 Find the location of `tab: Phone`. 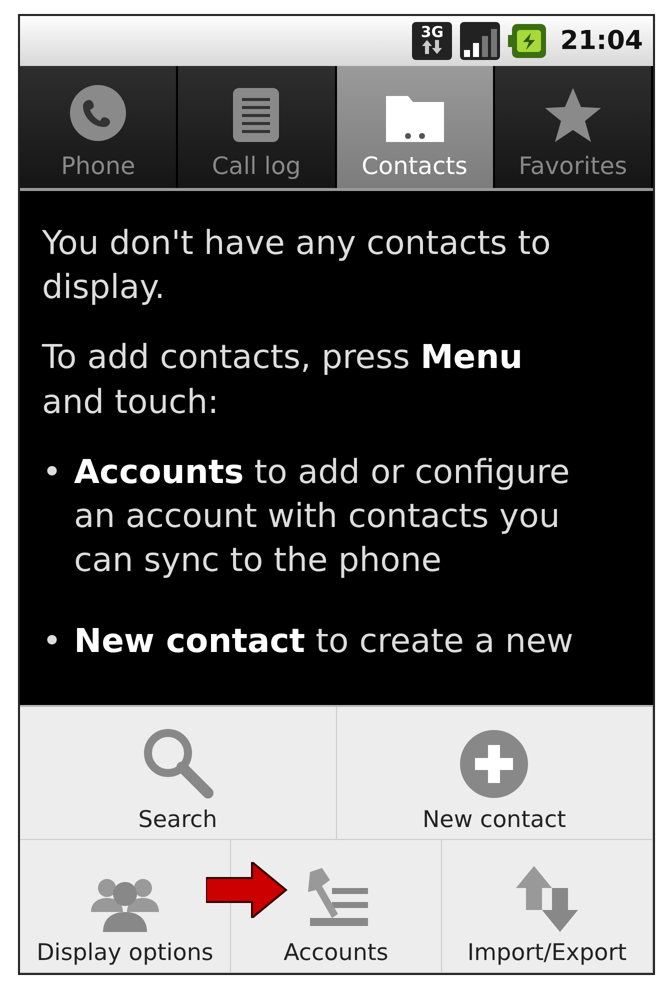

tab: Phone is located at coordinates (99, 127).